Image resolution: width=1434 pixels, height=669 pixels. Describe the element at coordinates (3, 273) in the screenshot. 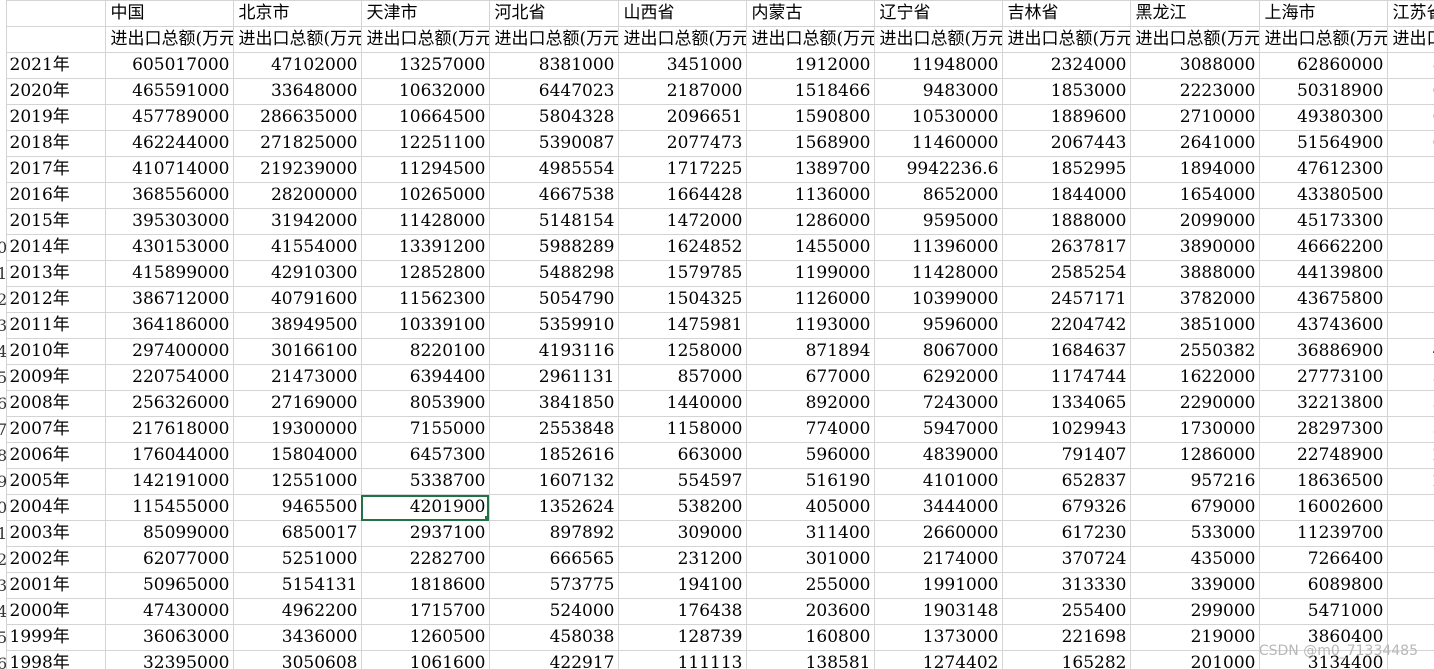

I see `row-number-cell: 1` at that location.